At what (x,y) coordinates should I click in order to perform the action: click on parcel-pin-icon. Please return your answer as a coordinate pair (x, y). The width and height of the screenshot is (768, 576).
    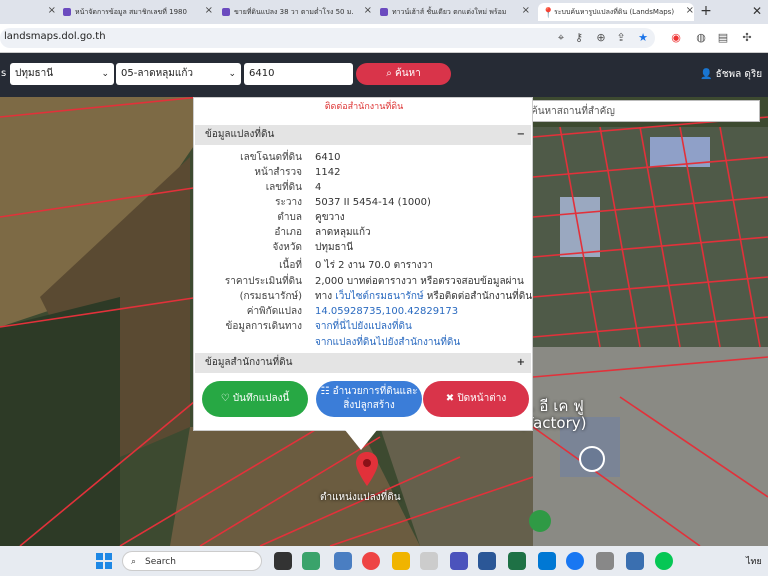
    Looking at the image, I should click on (367, 469).